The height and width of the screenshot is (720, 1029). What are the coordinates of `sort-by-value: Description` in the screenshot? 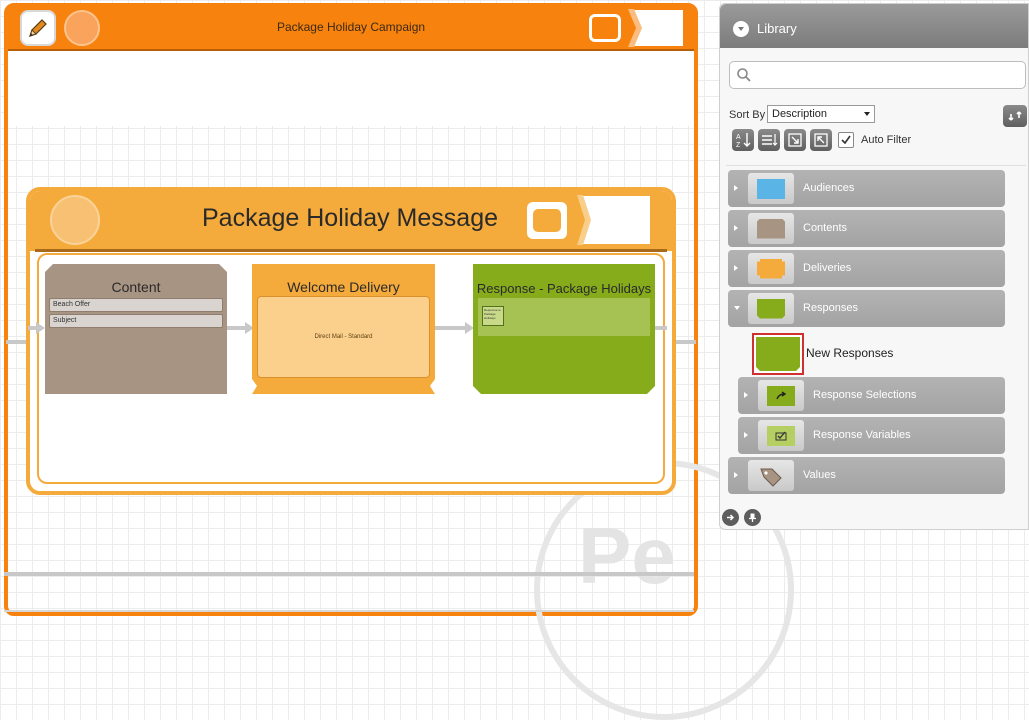 It's located at (800, 114).